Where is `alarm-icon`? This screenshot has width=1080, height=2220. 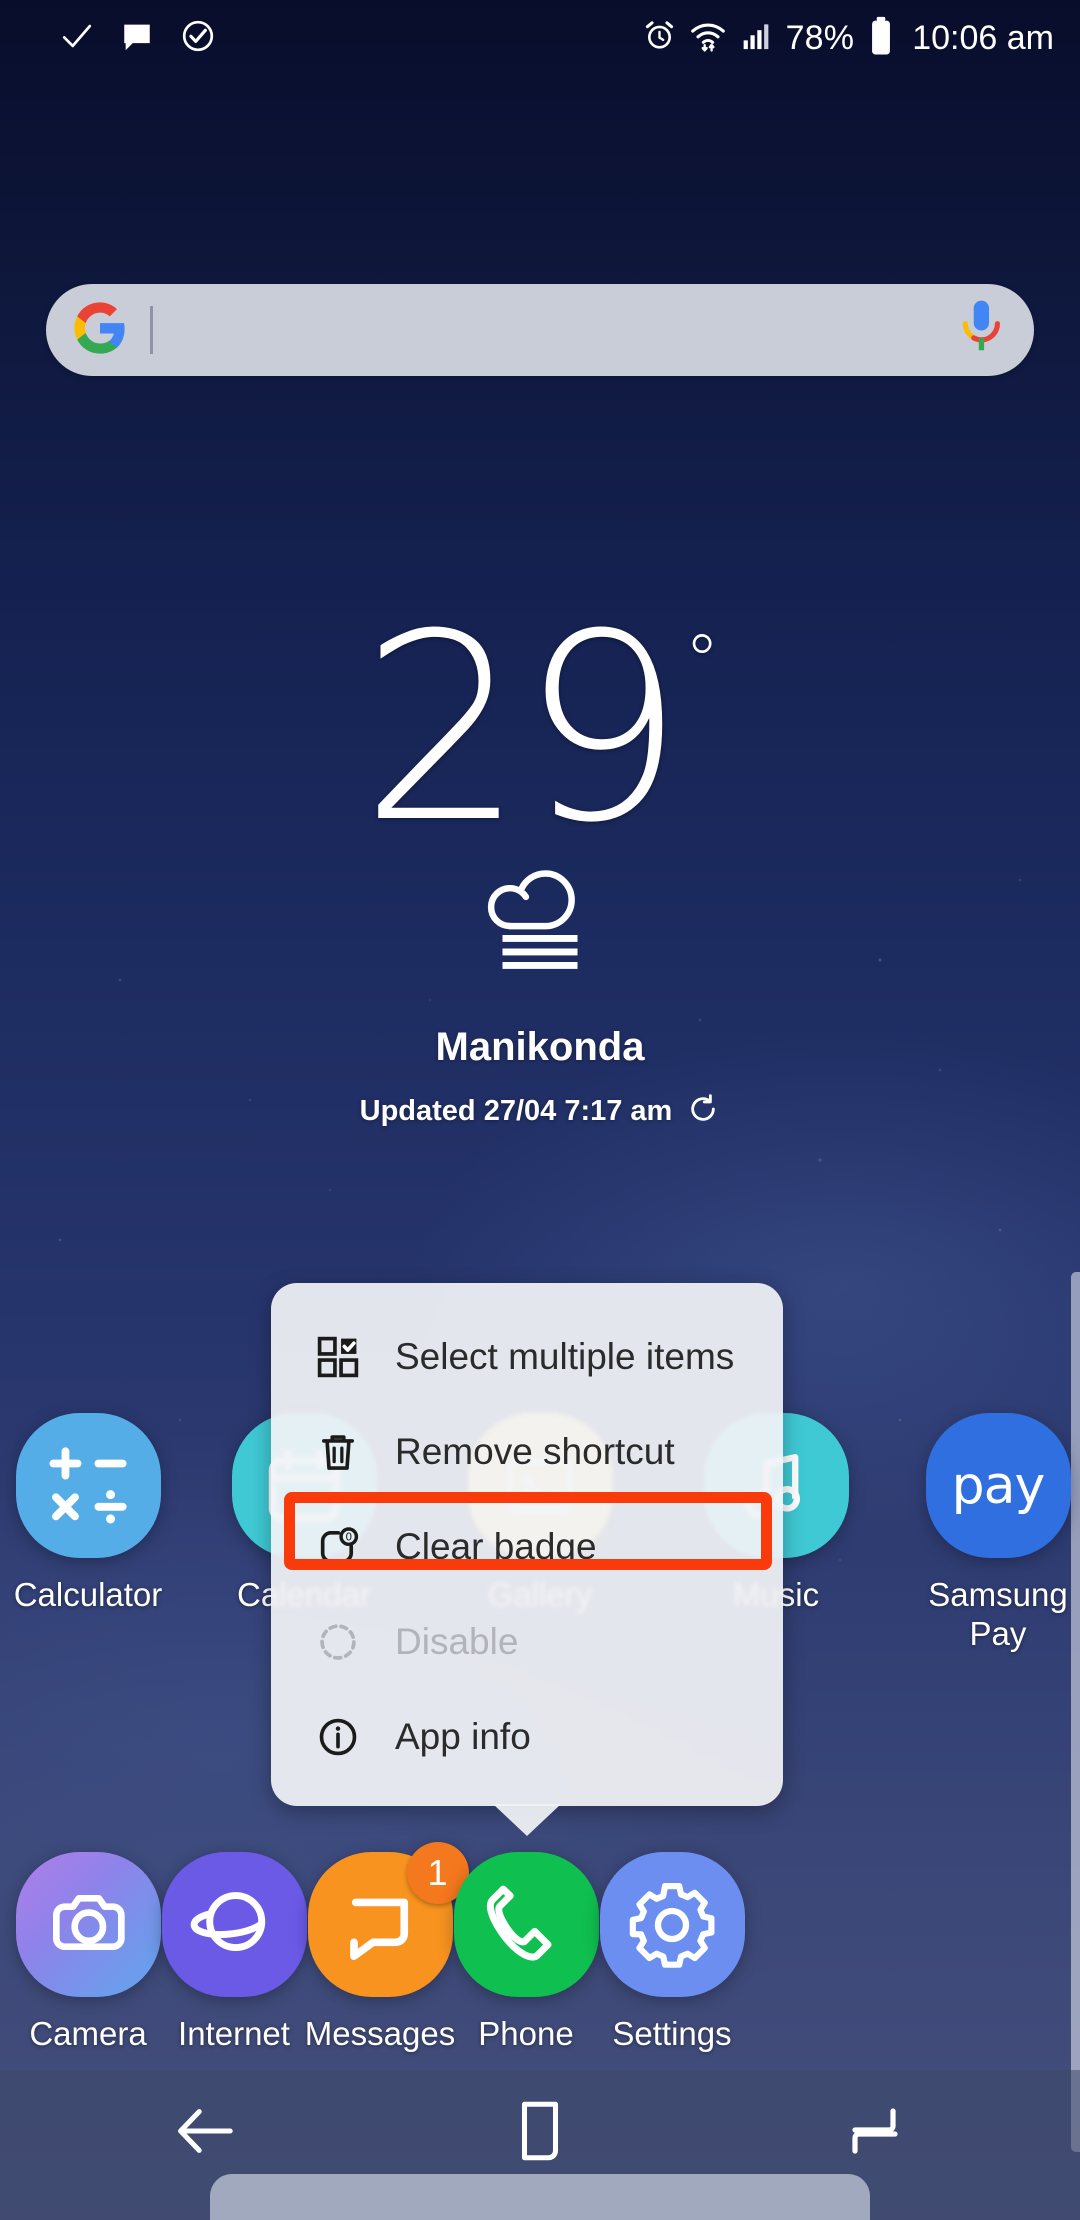 alarm-icon is located at coordinates (659, 38).